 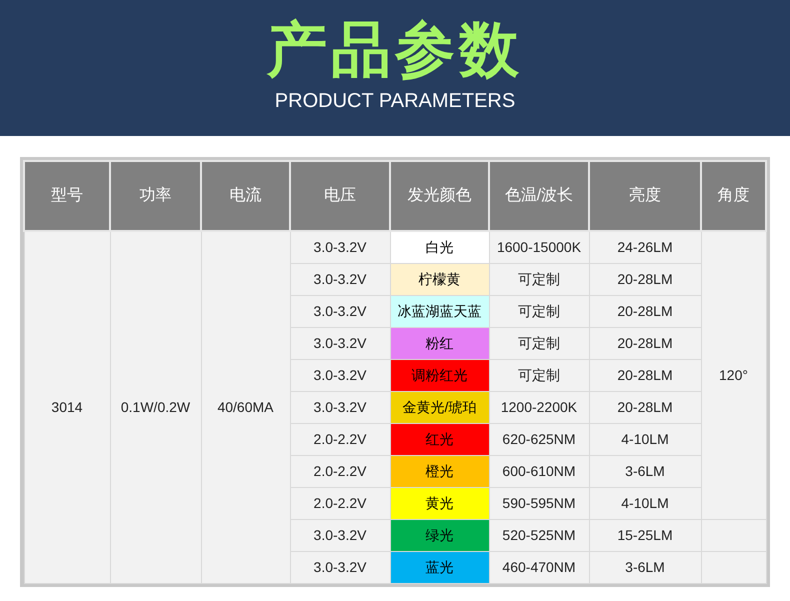 What do you see at coordinates (439, 343) in the screenshot?
I see `color-swatch-cell: 粉红` at bounding box center [439, 343].